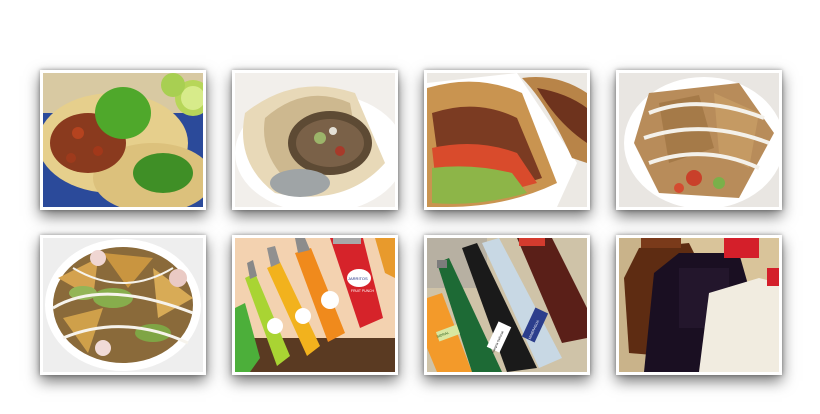  I want to click on nachos-image, so click(123, 305).